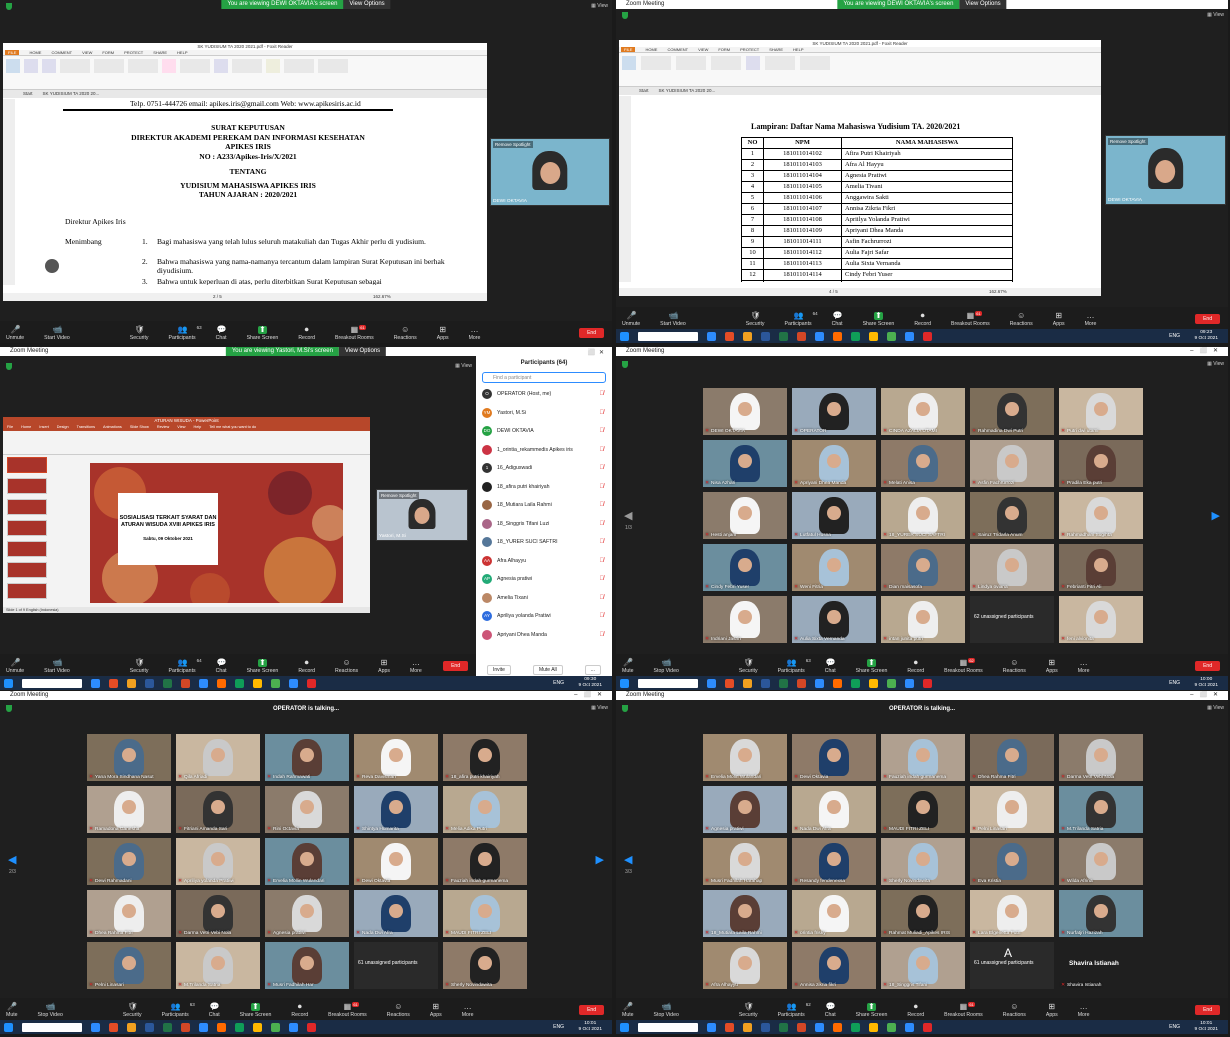 Image resolution: width=1230 pixels, height=1037 pixels. Describe the element at coordinates (544, 635) in the screenshot. I see `participant-row: Apriyani Dhea Manda 🎙̸` at that location.